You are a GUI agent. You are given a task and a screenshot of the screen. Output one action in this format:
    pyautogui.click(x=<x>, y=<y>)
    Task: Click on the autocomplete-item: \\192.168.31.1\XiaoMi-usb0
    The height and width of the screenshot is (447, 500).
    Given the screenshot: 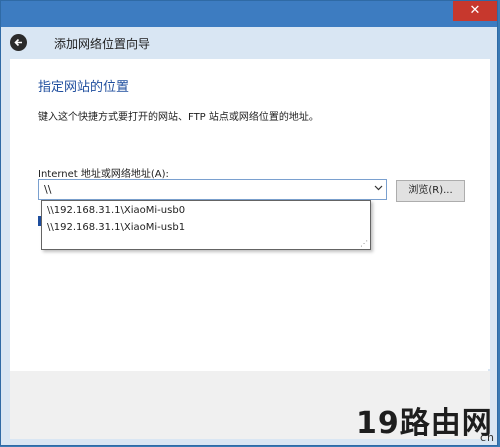 What is the action you would take?
    pyautogui.click(x=116, y=210)
    